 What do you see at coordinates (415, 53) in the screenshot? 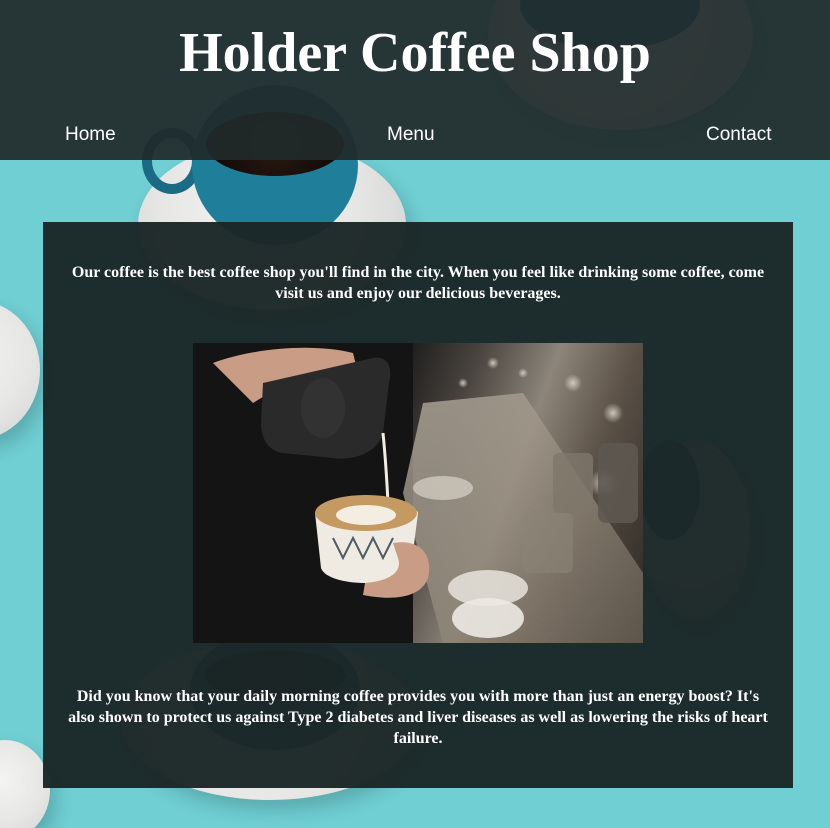
I see `site-title: Holder Coffee Shop` at bounding box center [415, 53].